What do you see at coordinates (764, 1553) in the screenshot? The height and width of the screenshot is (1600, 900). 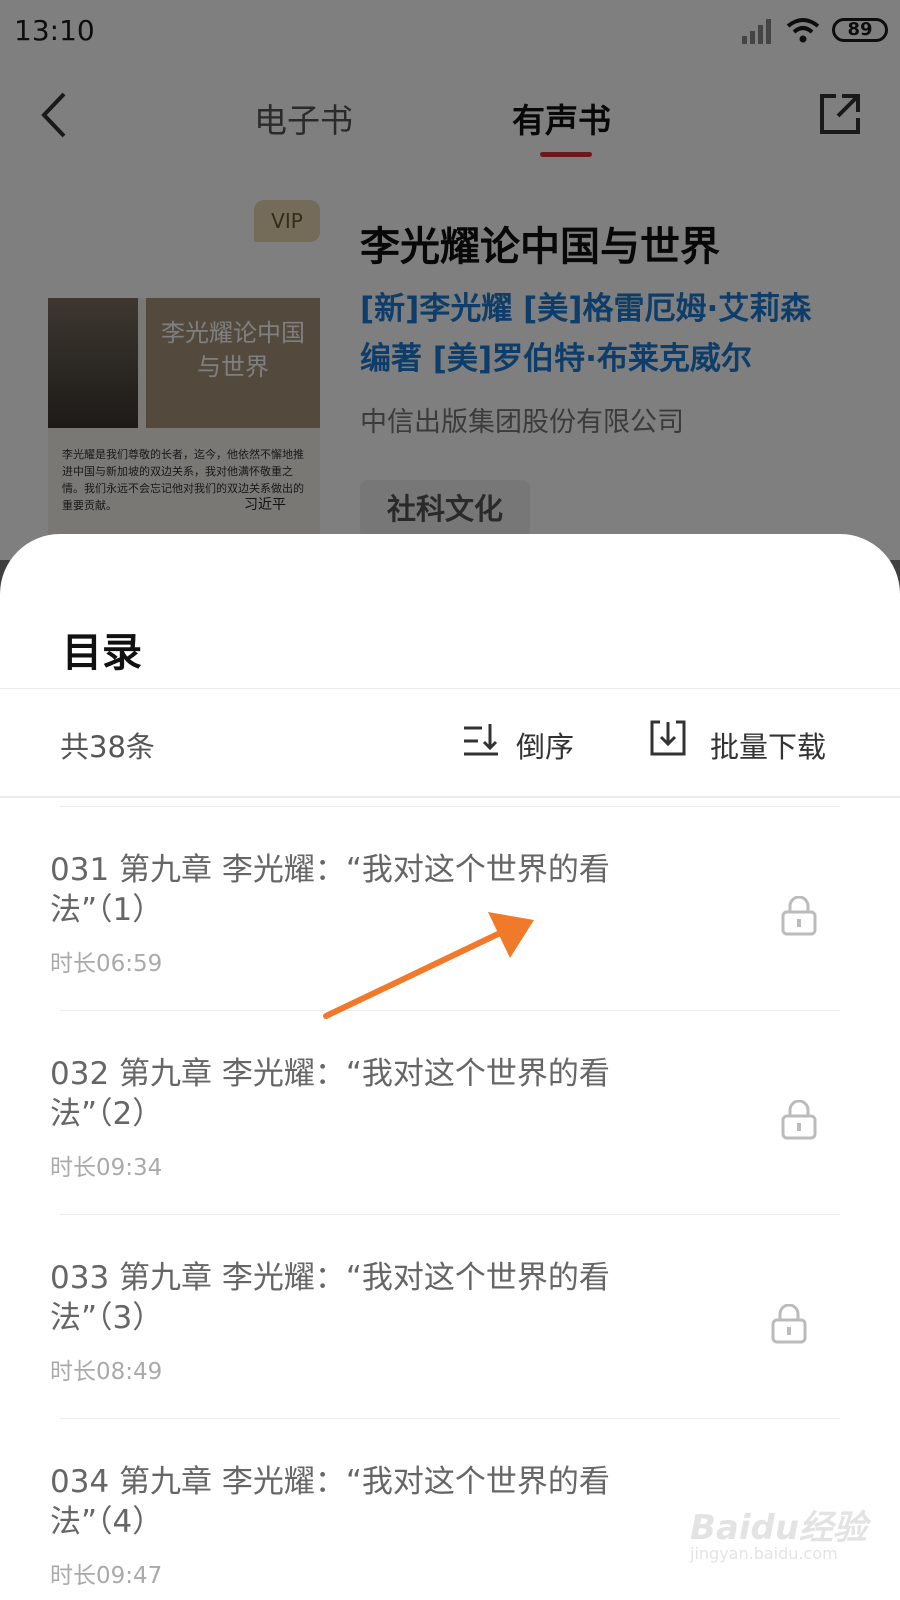 I see `watermark-url: jingyan.baidu.com` at bounding box center [764, 1553].